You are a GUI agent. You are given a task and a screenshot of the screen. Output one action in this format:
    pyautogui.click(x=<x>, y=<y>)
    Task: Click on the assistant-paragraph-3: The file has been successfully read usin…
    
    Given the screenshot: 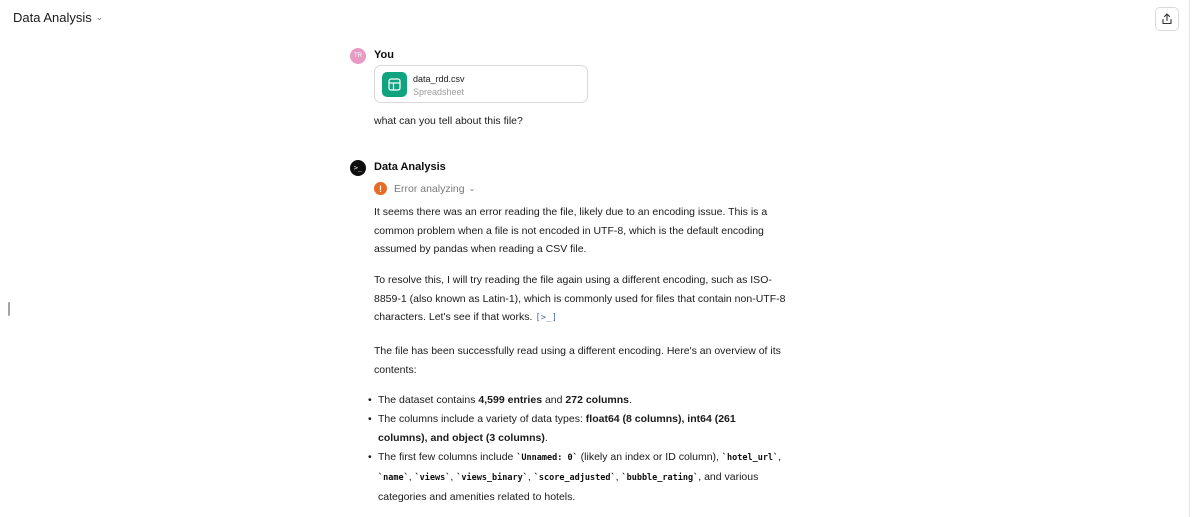 What is the action you would take?
    pyautogui.click(x=577, y=360)
    